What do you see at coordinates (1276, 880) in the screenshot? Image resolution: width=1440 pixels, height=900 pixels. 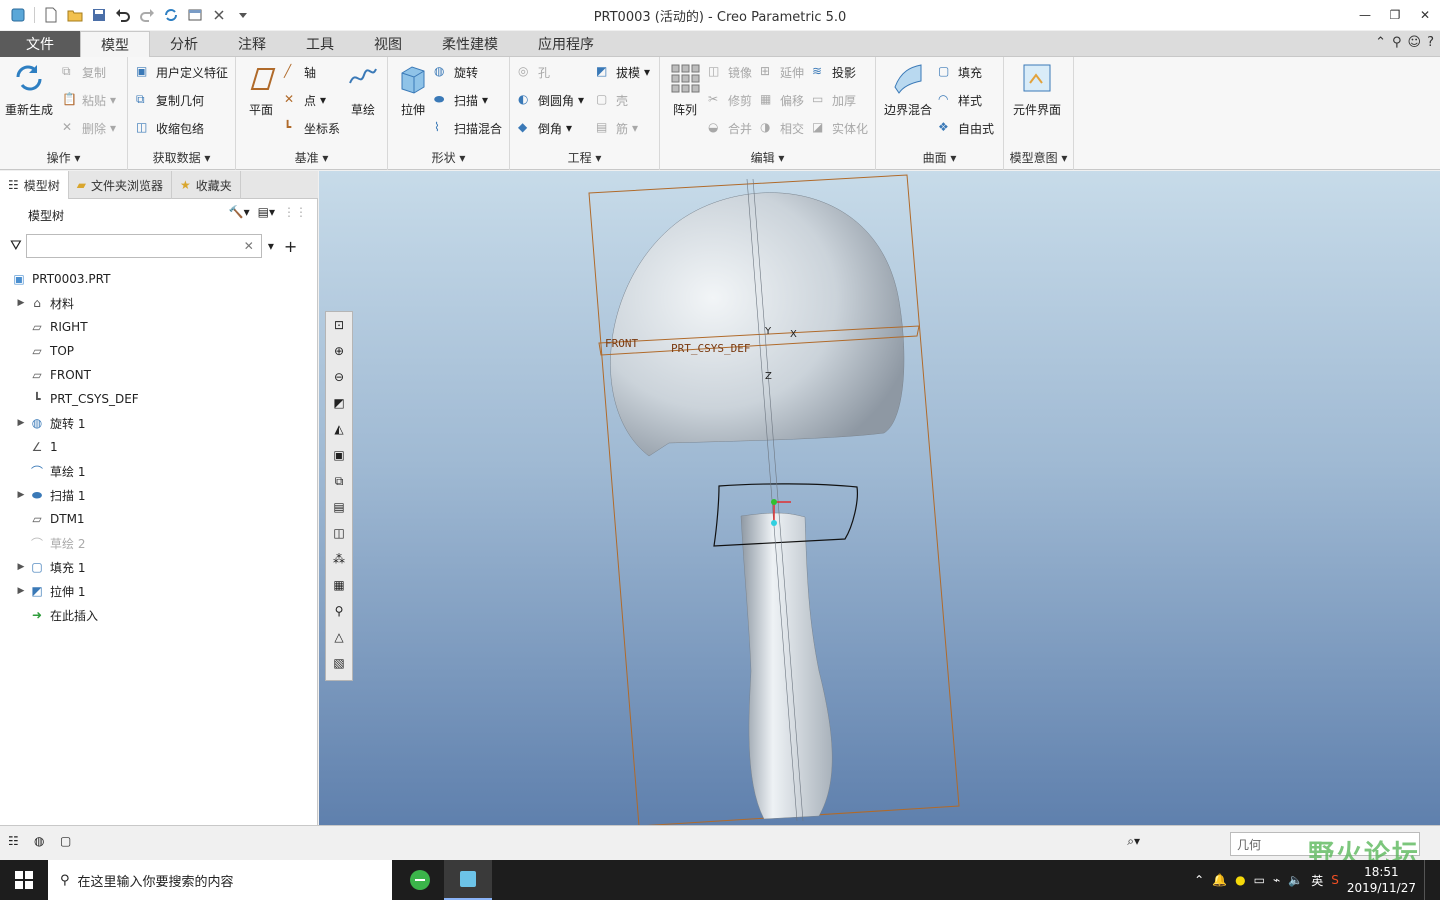 I see `network-icon: ⌁` at bounding box center [1276, 880].